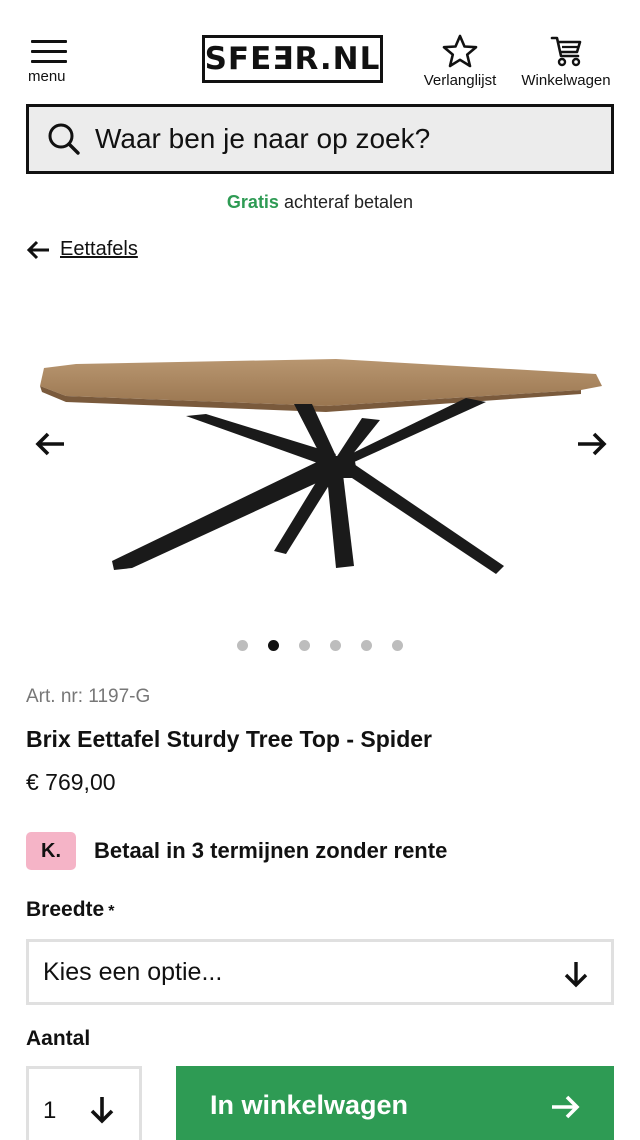  What do you see at coordinates (566, 80) in the screenshot?
I see `cart-label: Winkelwagen` at bounding box center [566, 80].